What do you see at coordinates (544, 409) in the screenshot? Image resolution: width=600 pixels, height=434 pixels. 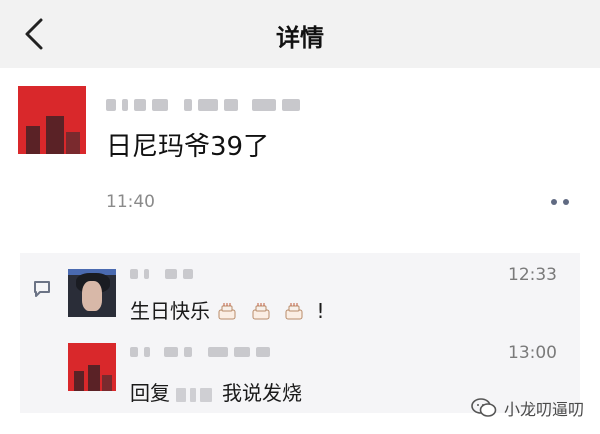 I see `watermark-text: 小龙叨逼叨` at bounding box center [544, 409].